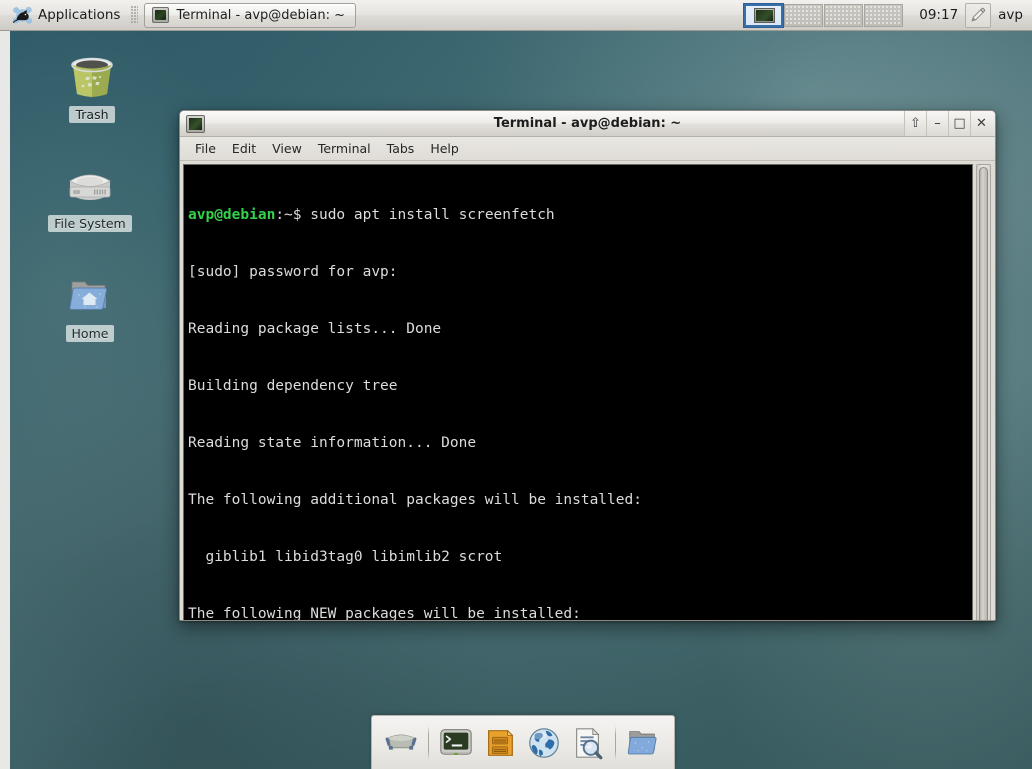 The image size is (1032, 769). Describe the element at coordinates (1011, 15) in the screenshot. I see `username-label: avp` at that location.